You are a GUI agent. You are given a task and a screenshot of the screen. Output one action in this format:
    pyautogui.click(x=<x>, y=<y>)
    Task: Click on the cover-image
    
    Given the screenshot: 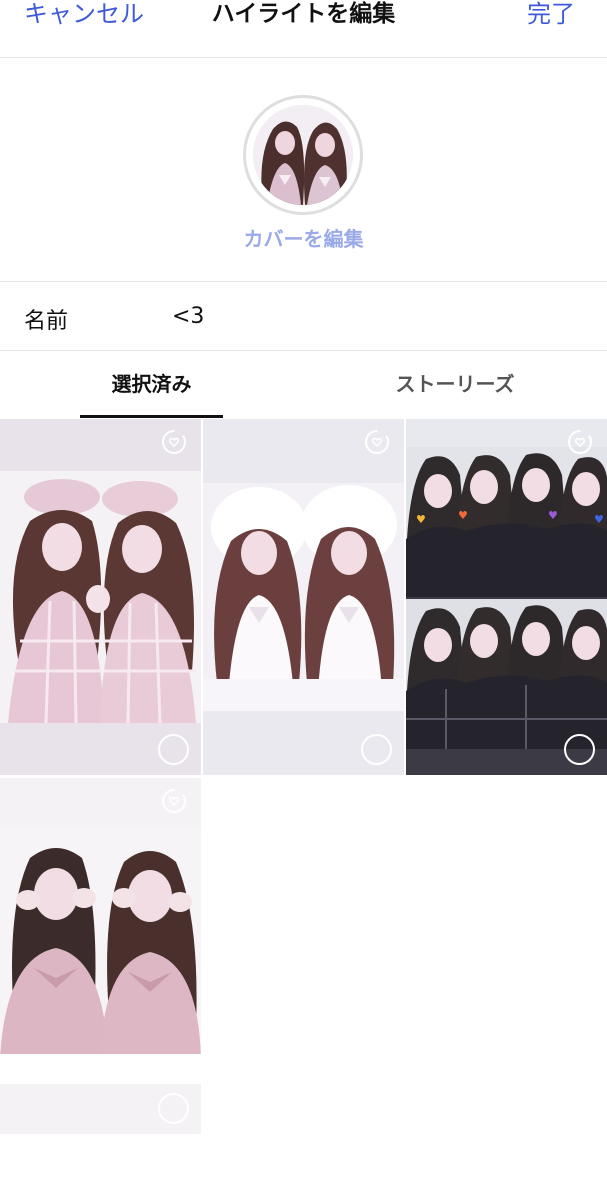 What is the action you would take?
    pyautogui.click(x=303, y=155)
    